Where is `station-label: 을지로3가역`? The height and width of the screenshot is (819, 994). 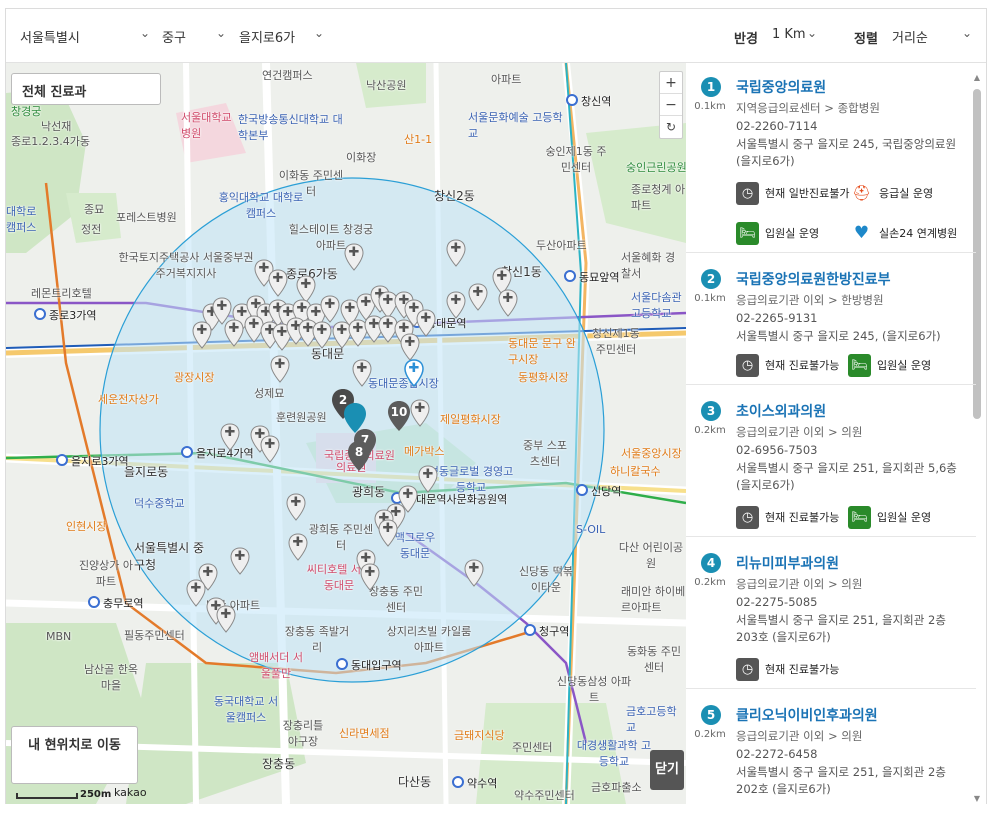
station-label: 을지로3가역 is located at coordinates (92, 461).